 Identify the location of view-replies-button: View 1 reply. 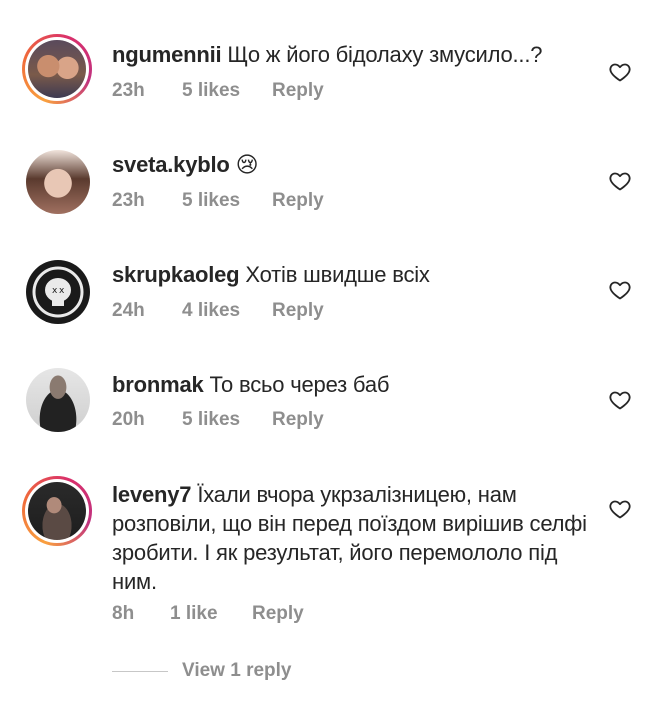
(202, 671).